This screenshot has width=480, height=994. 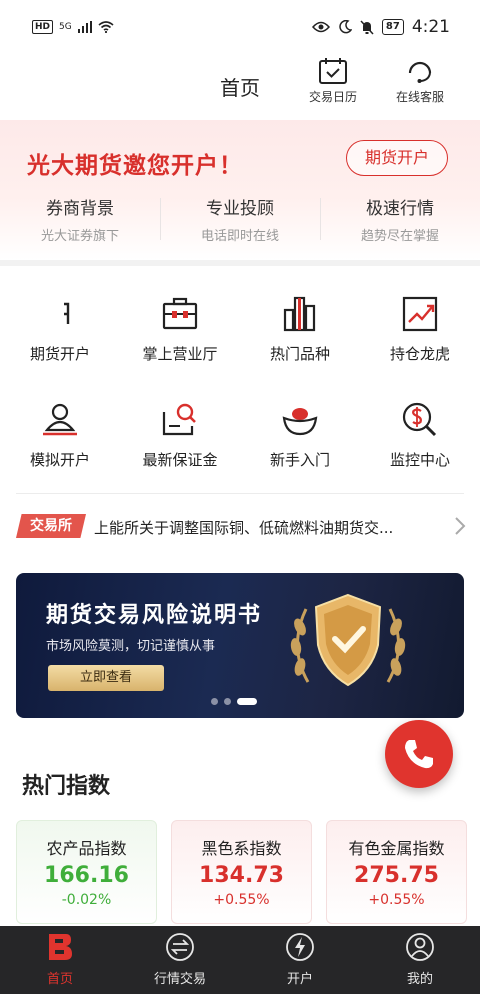 I want to click on index-name: 农产品指数, so click(x=86, y=848).